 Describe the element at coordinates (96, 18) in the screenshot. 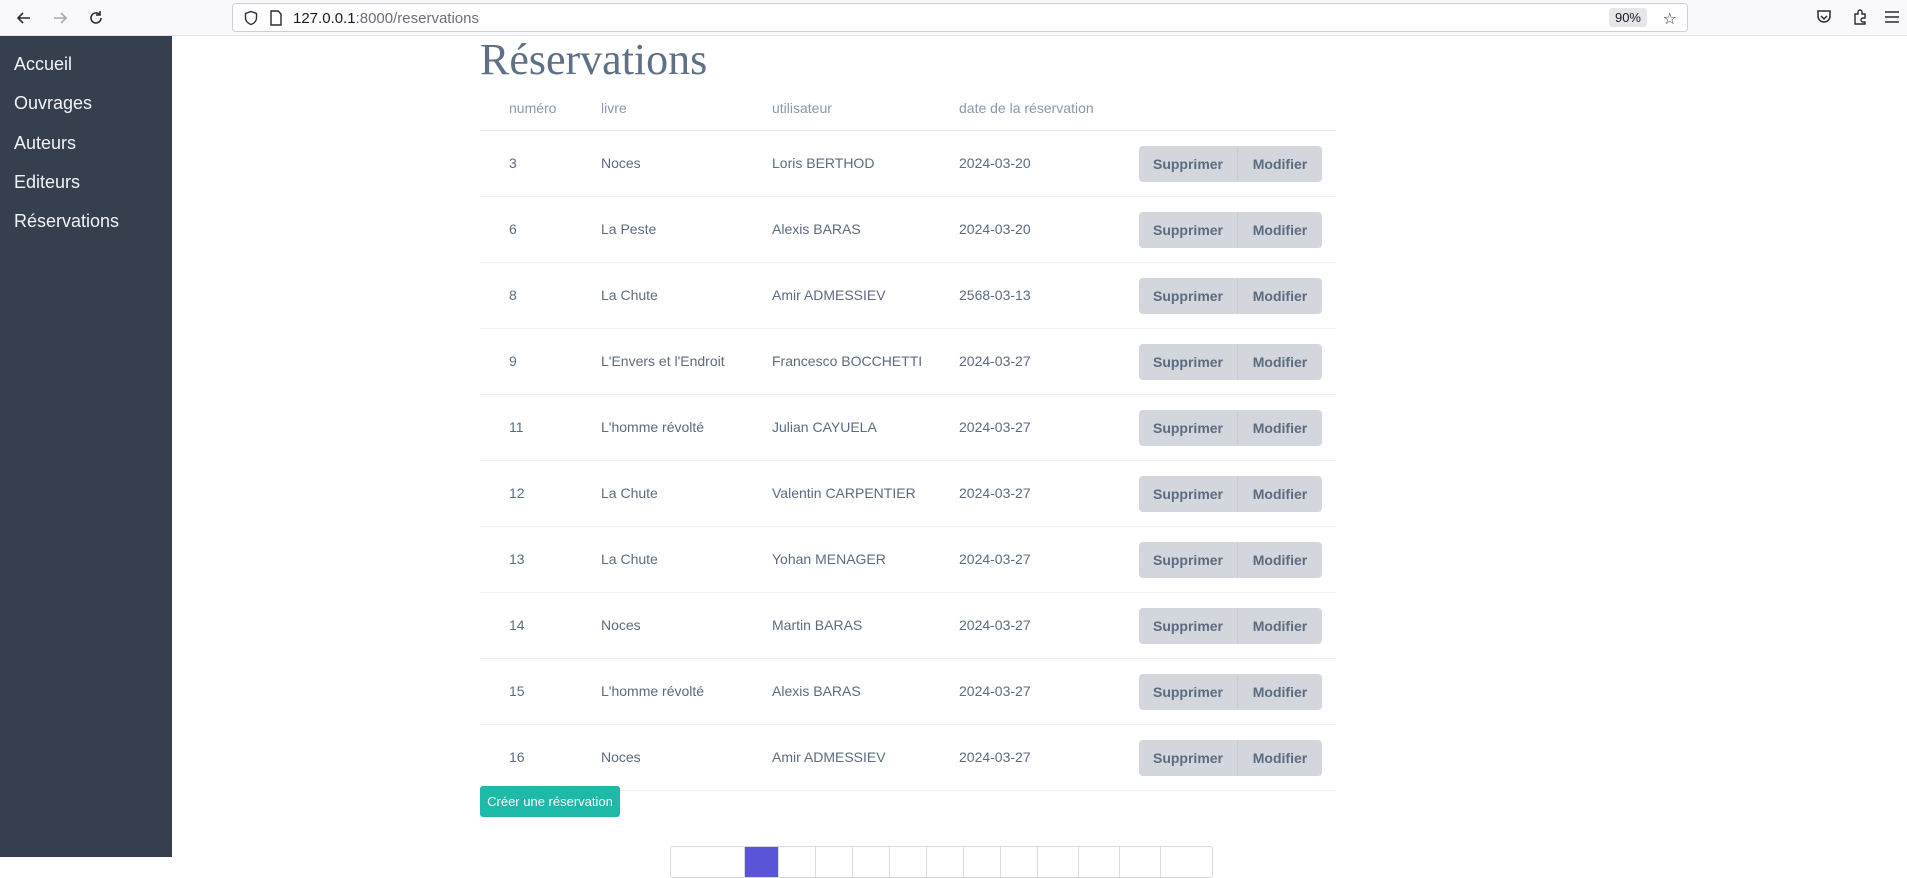

I see `reload-icon` at that location.